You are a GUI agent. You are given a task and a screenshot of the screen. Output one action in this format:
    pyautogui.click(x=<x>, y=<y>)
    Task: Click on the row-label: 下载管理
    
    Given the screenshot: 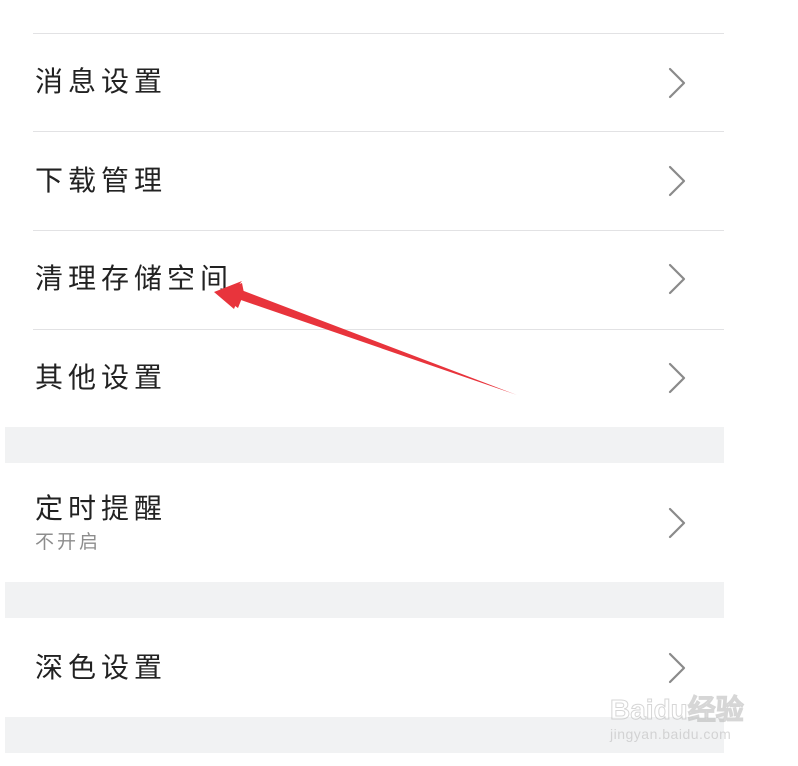 What is the action you would take?
    pyautogui.click(x=101, y=180)
    